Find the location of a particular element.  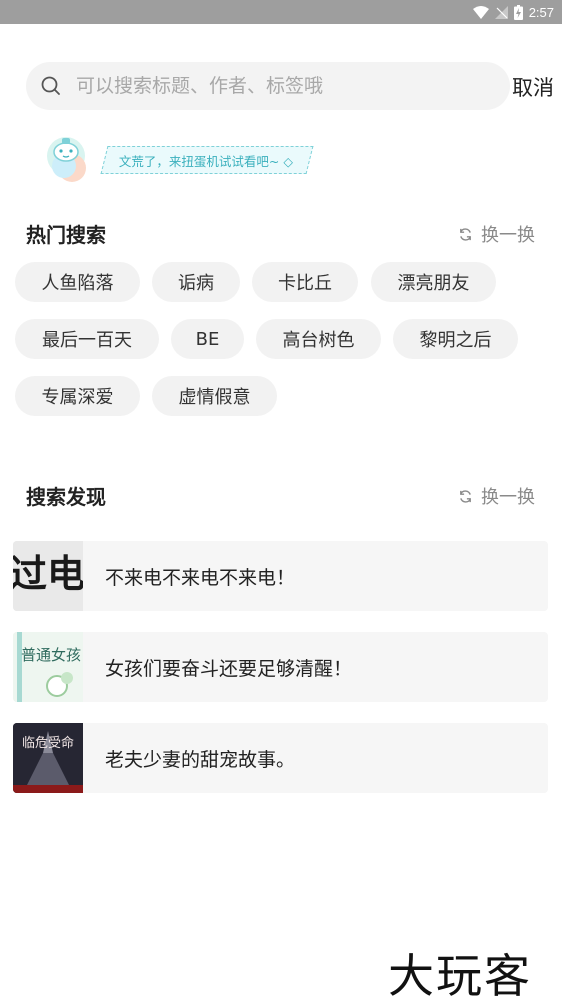

gacha-text: 文荒了，来扭蛋机试试看吧~ ◇ is located at coordinates (206, 161).